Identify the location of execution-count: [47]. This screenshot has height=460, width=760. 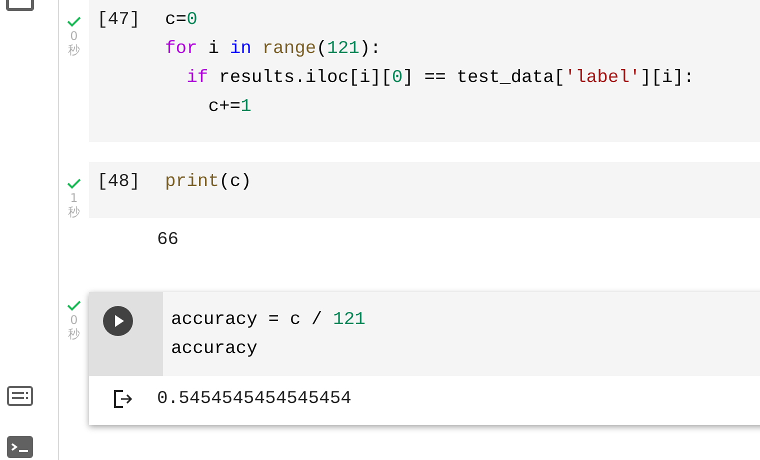
(118, 20).